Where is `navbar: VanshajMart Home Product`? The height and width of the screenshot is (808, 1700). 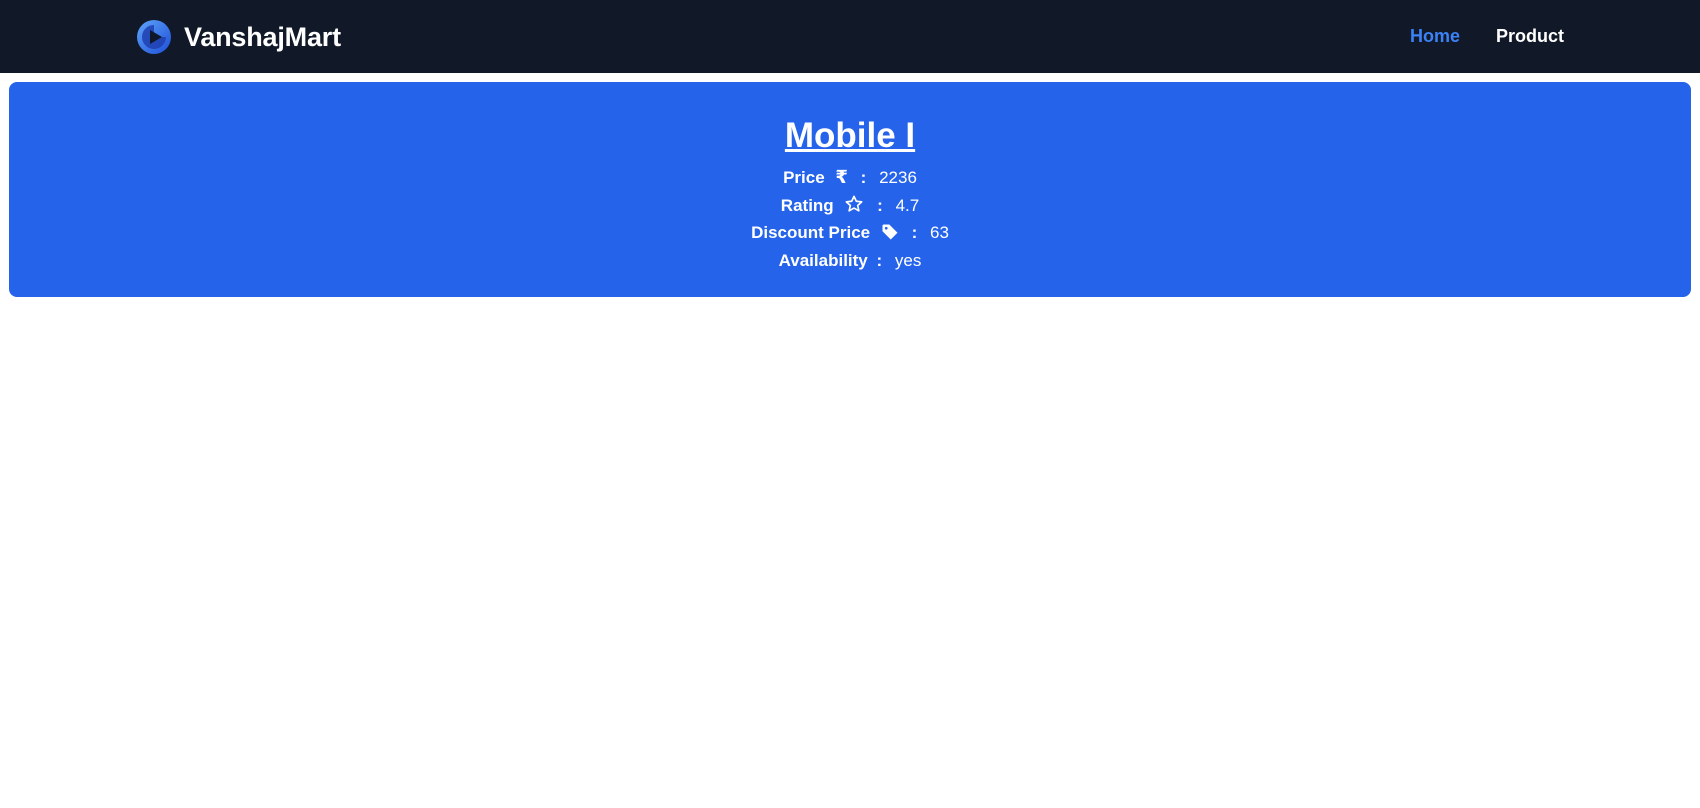 navbar: VanshajMart Home Product is located at coordinates (850, 36).